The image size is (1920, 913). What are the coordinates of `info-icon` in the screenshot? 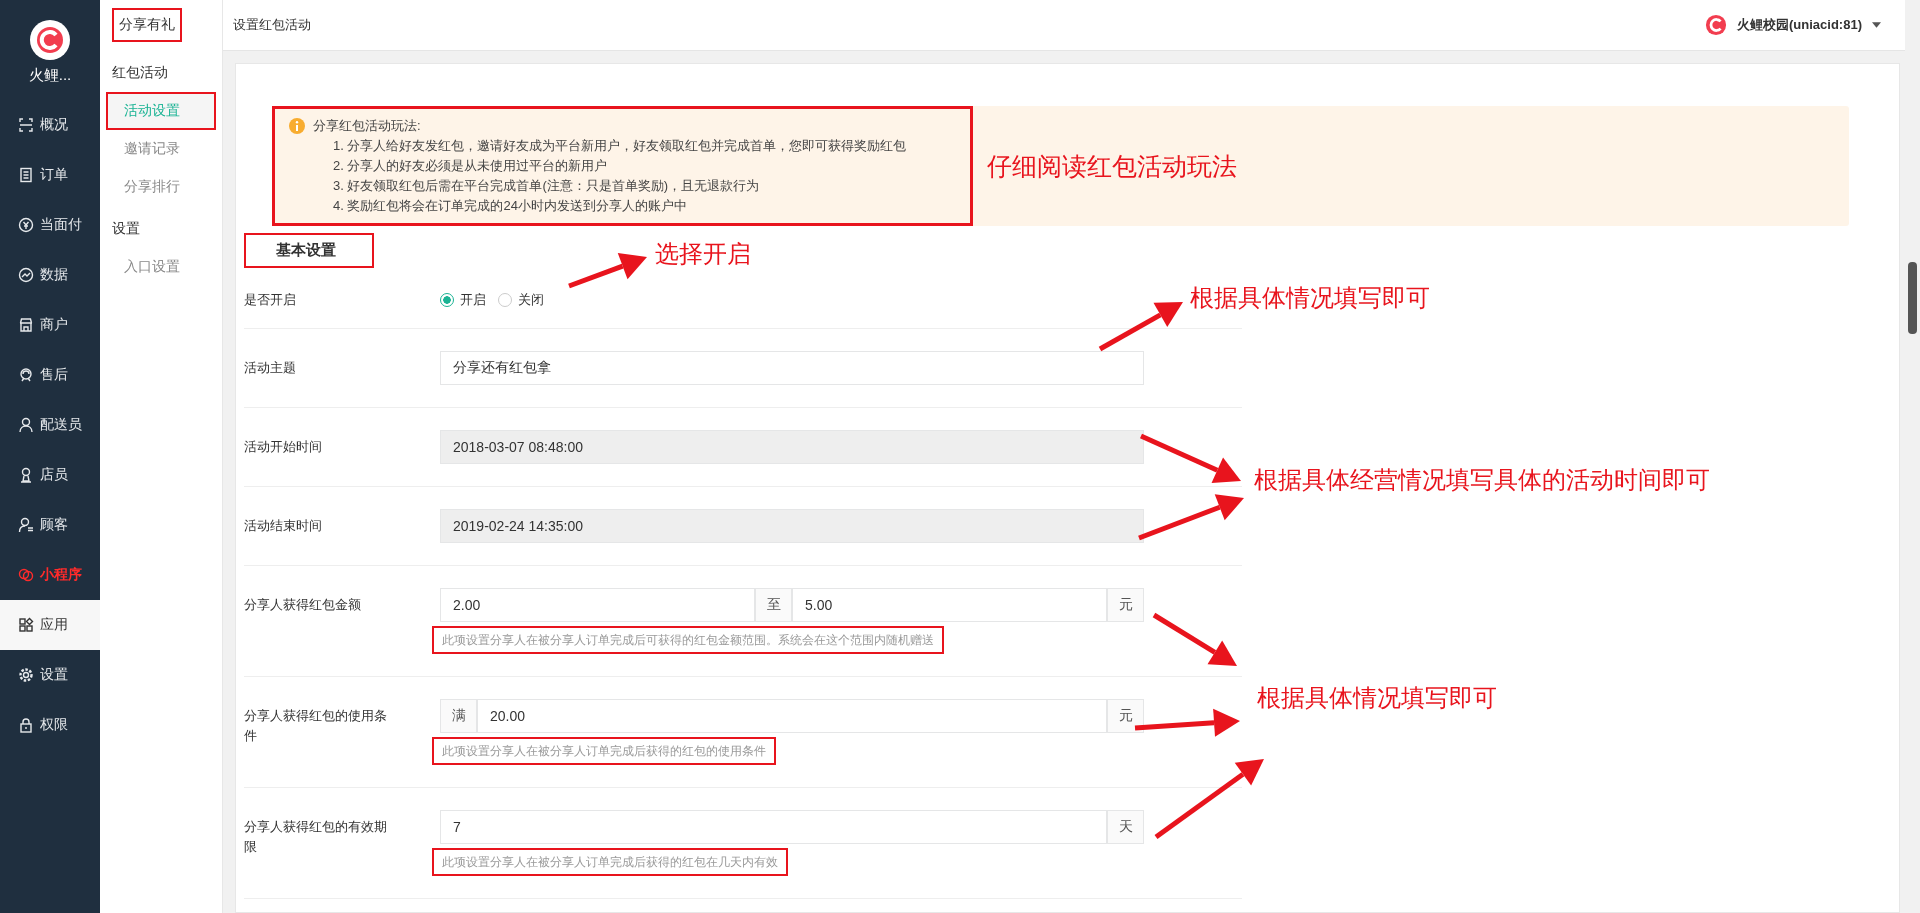 It's located at (297, 126).